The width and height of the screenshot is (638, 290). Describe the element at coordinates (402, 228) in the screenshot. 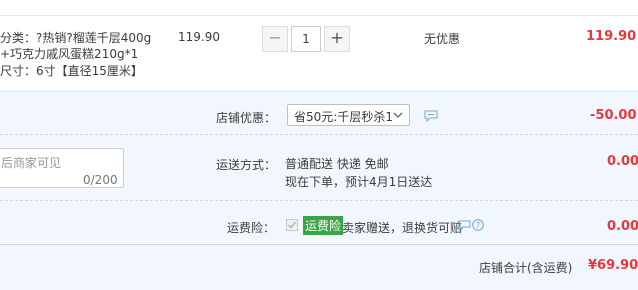

I see `insurance-text: 卖家赠送，退换货可赔` at that location.